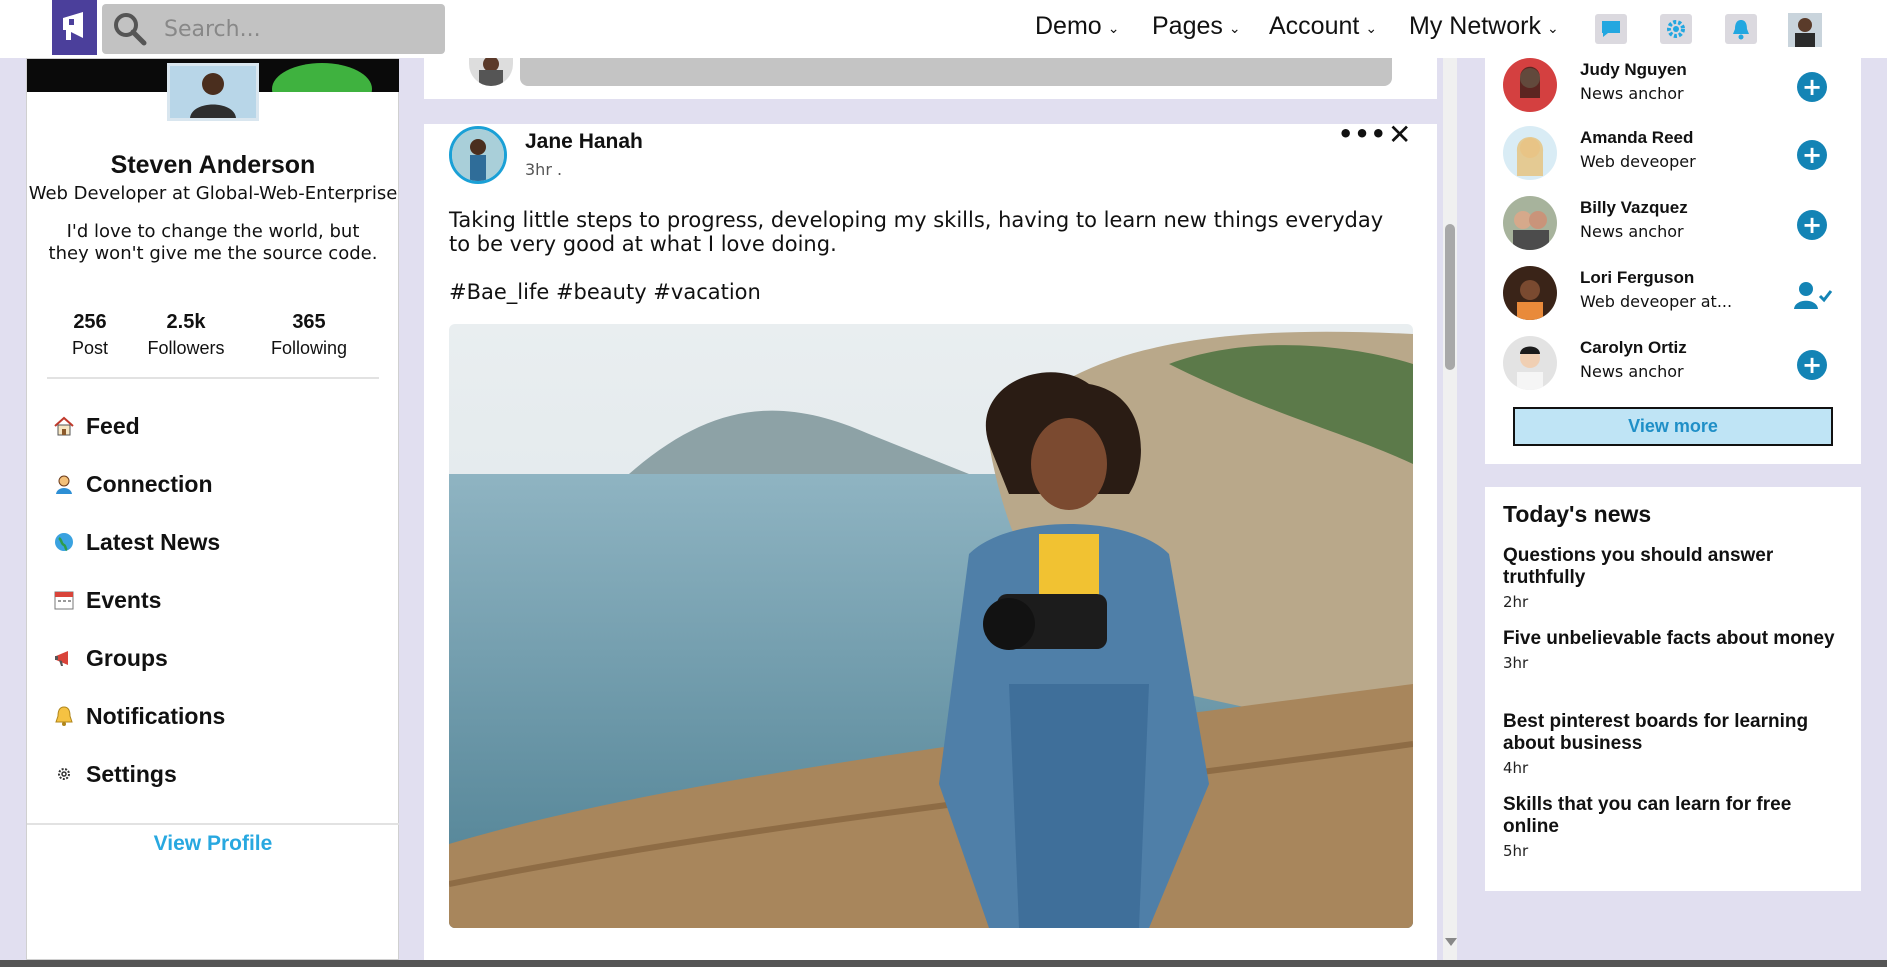 This screenshot has width=1887, height=967. Describe the element at coordinates (64, 484) in the screenshot. I see `person-icon` at that location.